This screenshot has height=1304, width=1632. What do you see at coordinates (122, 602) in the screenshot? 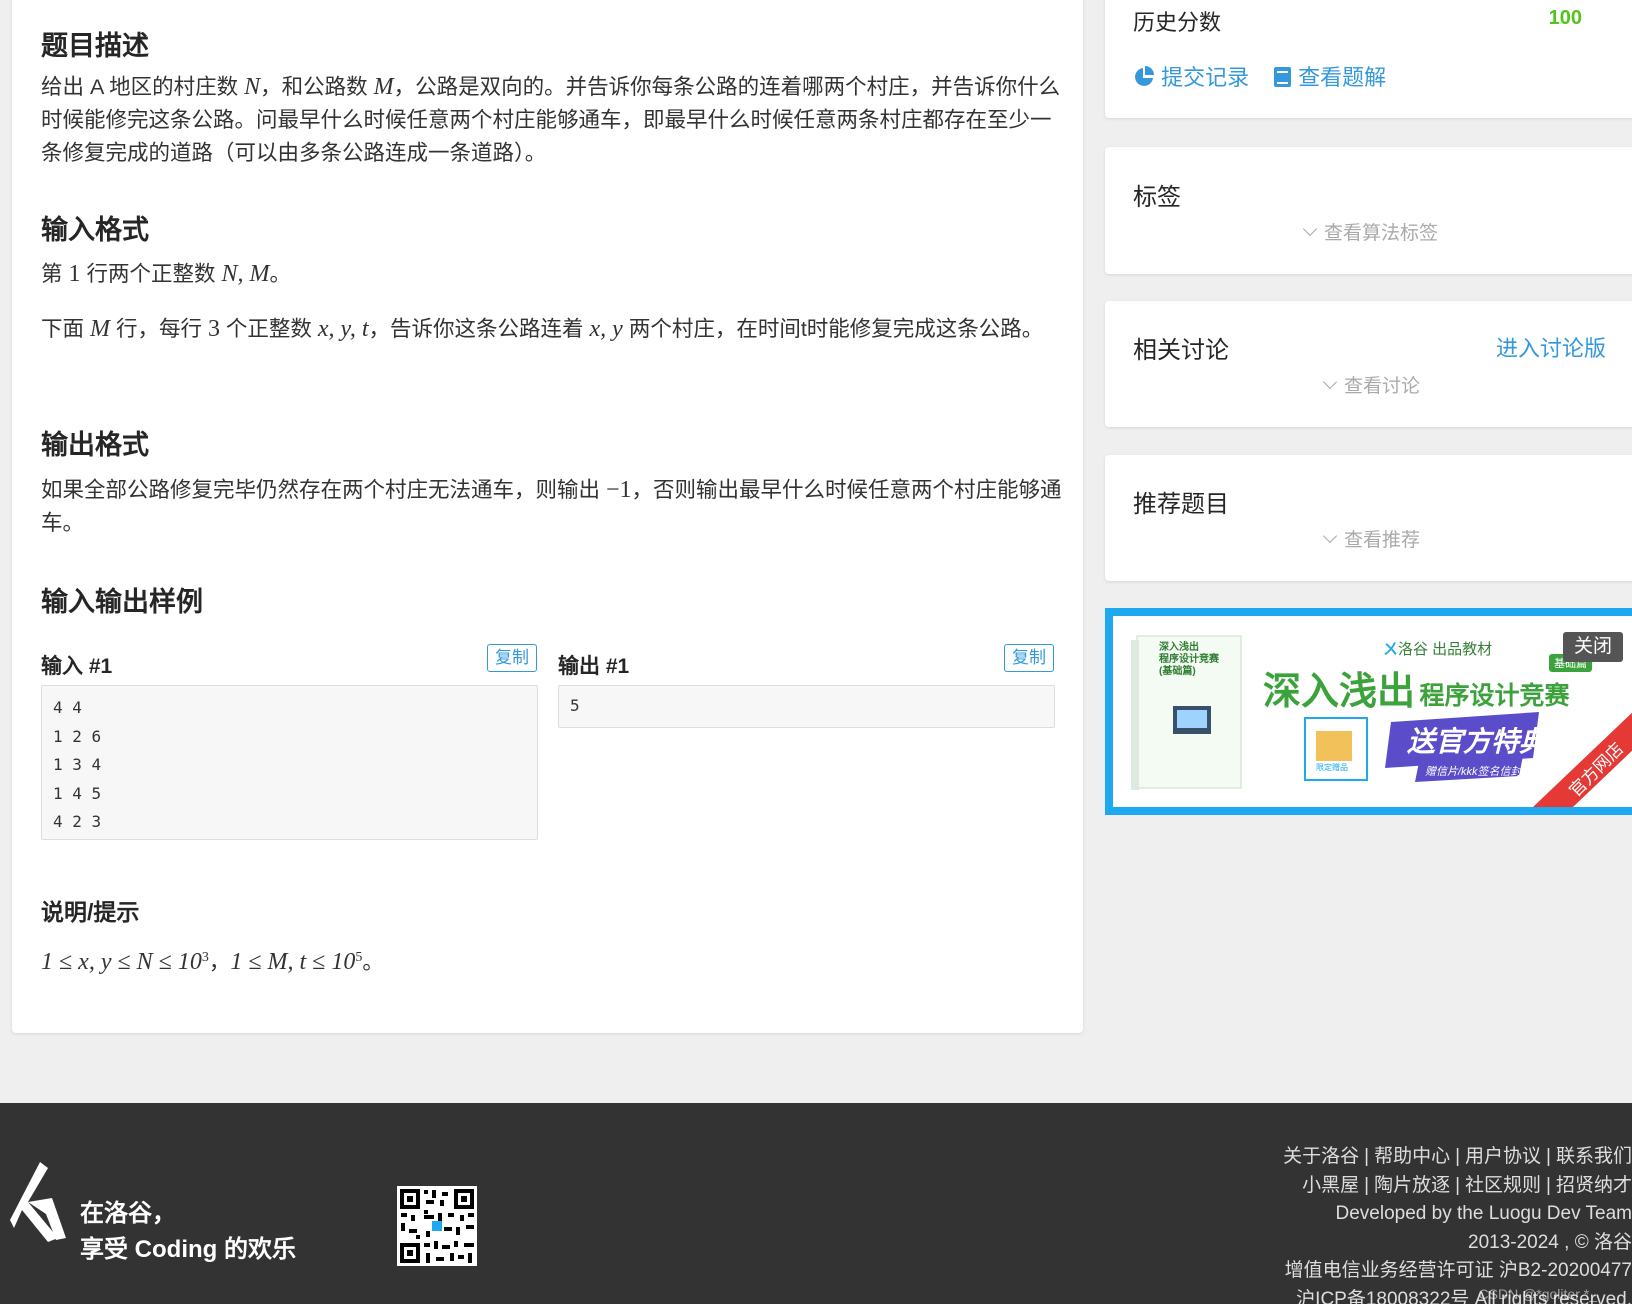
I see `samples-heading: 输入输出样例` at bounding box center [122, 602].